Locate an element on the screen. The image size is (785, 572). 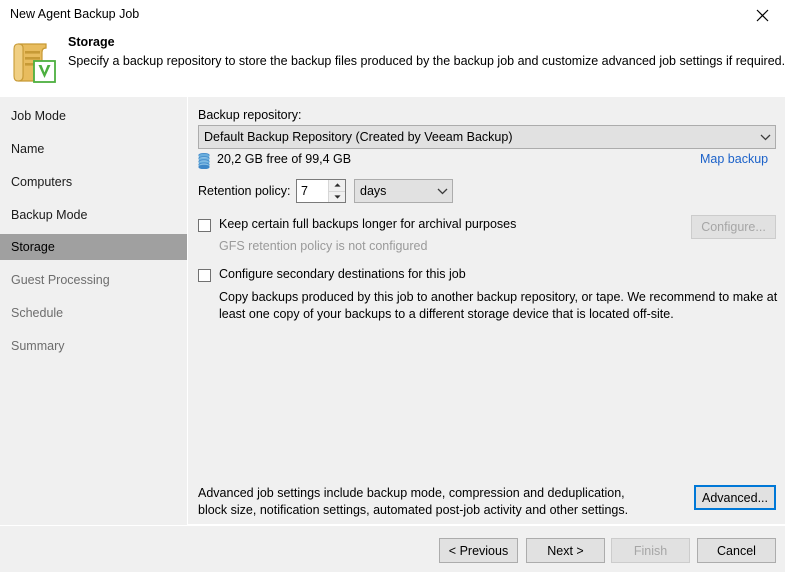
close-icon is located at coordinates (762, 15).